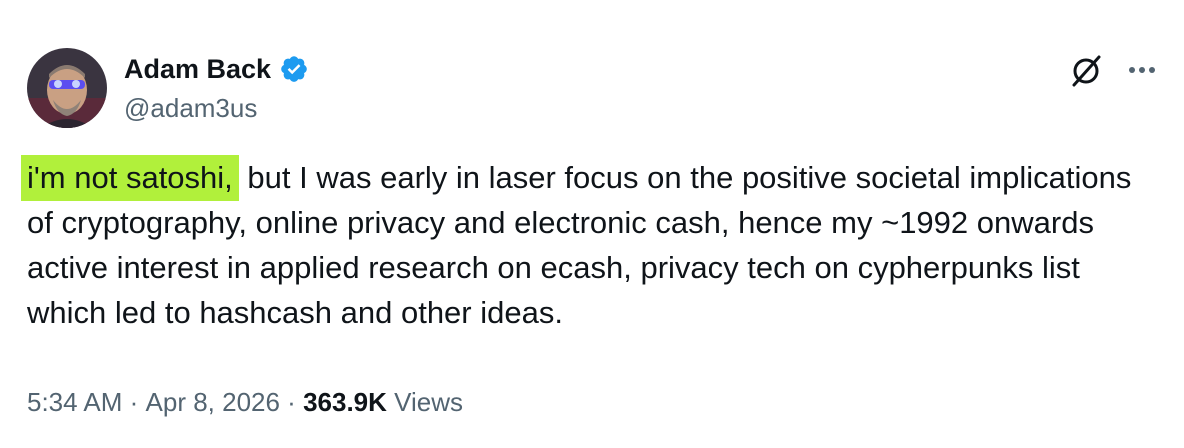  I want to click on avatar, so click(67, 88).